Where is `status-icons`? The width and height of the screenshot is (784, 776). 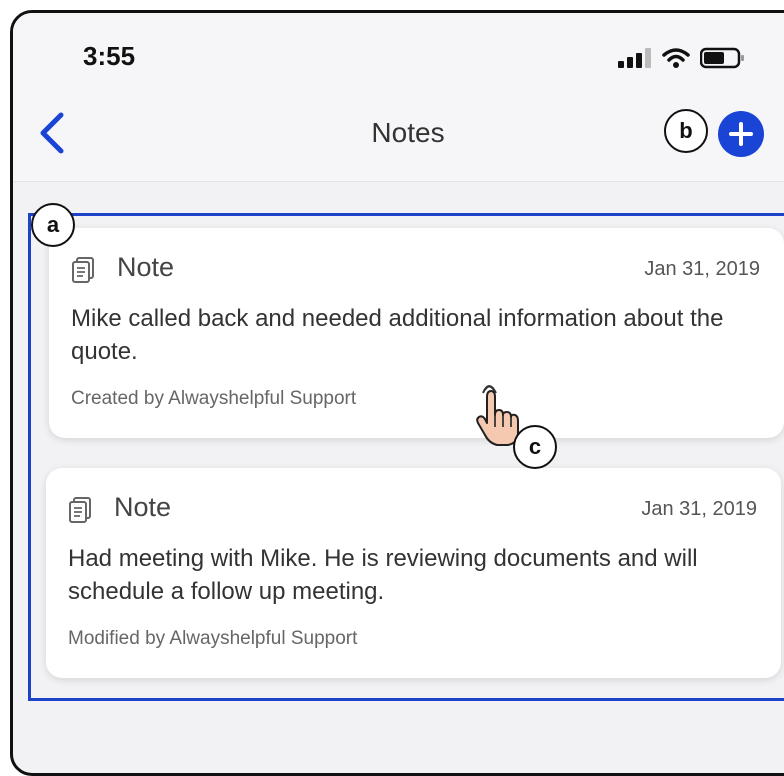 status-icons is located at coordinates (682, 58).